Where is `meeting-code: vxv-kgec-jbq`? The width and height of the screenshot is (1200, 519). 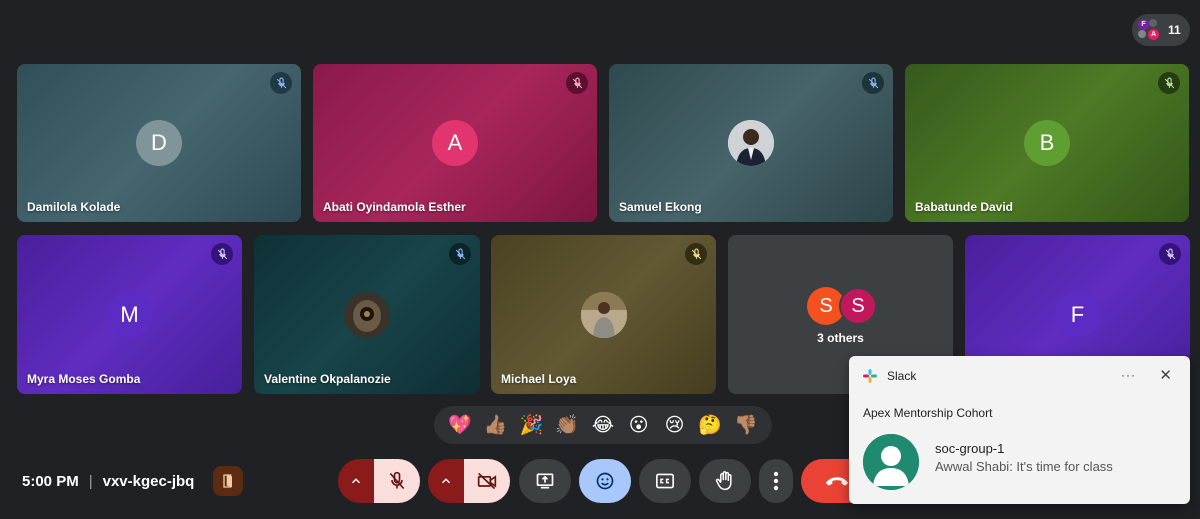
meeting-code: vxv-kgec-jbq is located at coordinates (148, 481).